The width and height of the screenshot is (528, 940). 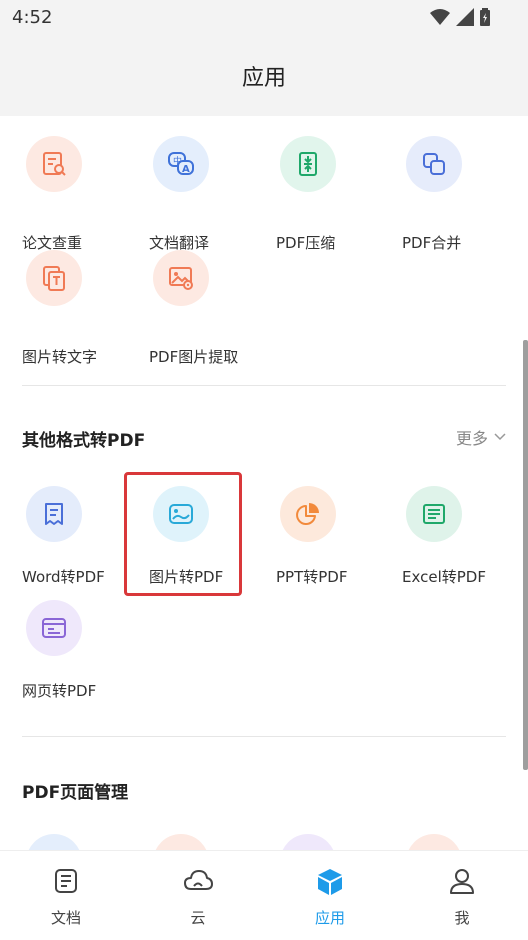 I want to click on document-search-icon, so click(x=54, y=164).